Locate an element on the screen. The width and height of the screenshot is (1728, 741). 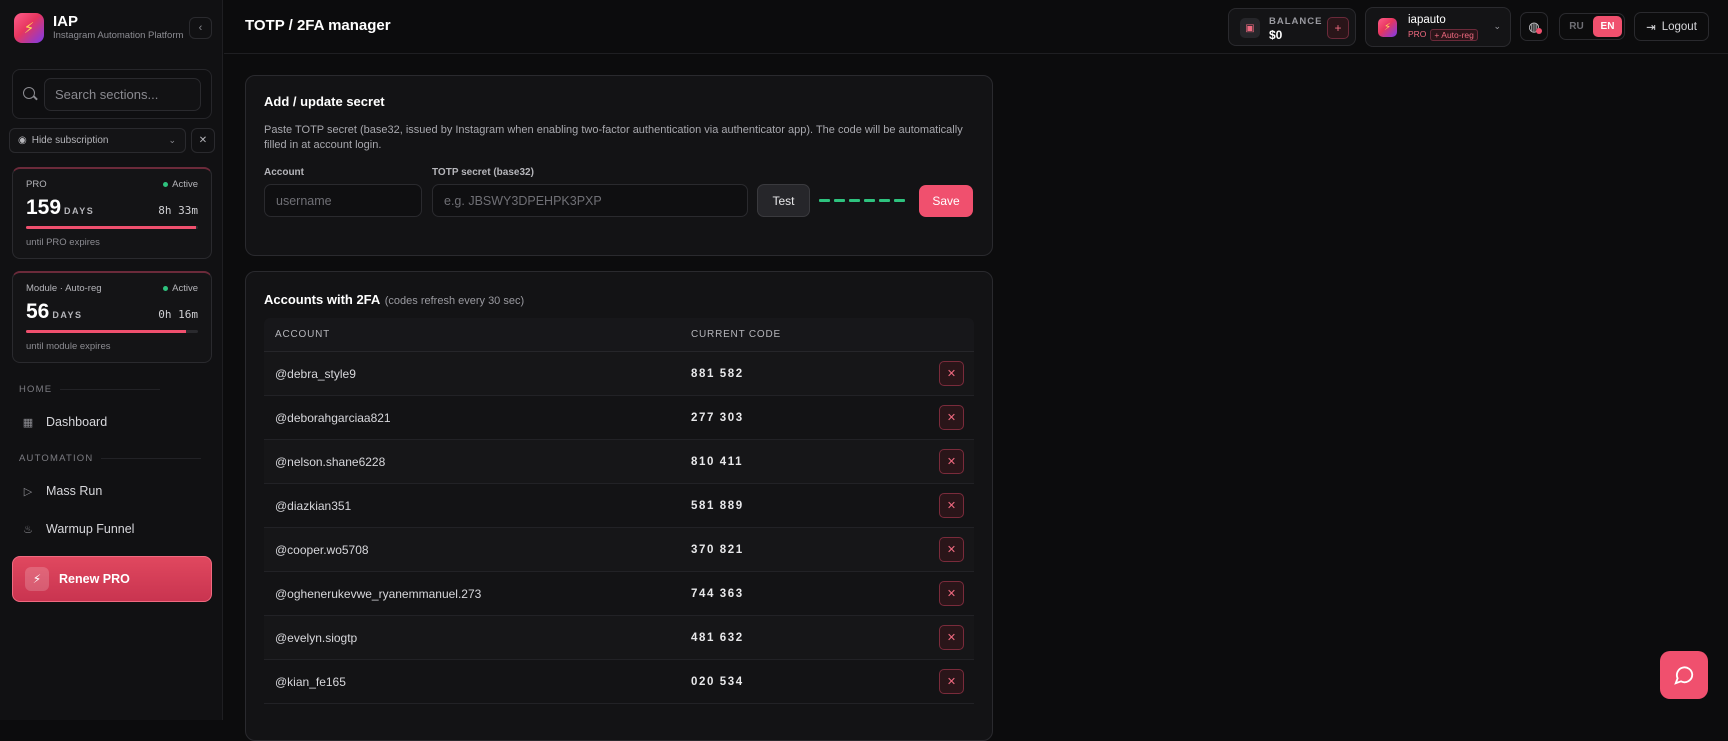
chat-button is located at coordinates (1684, 675).